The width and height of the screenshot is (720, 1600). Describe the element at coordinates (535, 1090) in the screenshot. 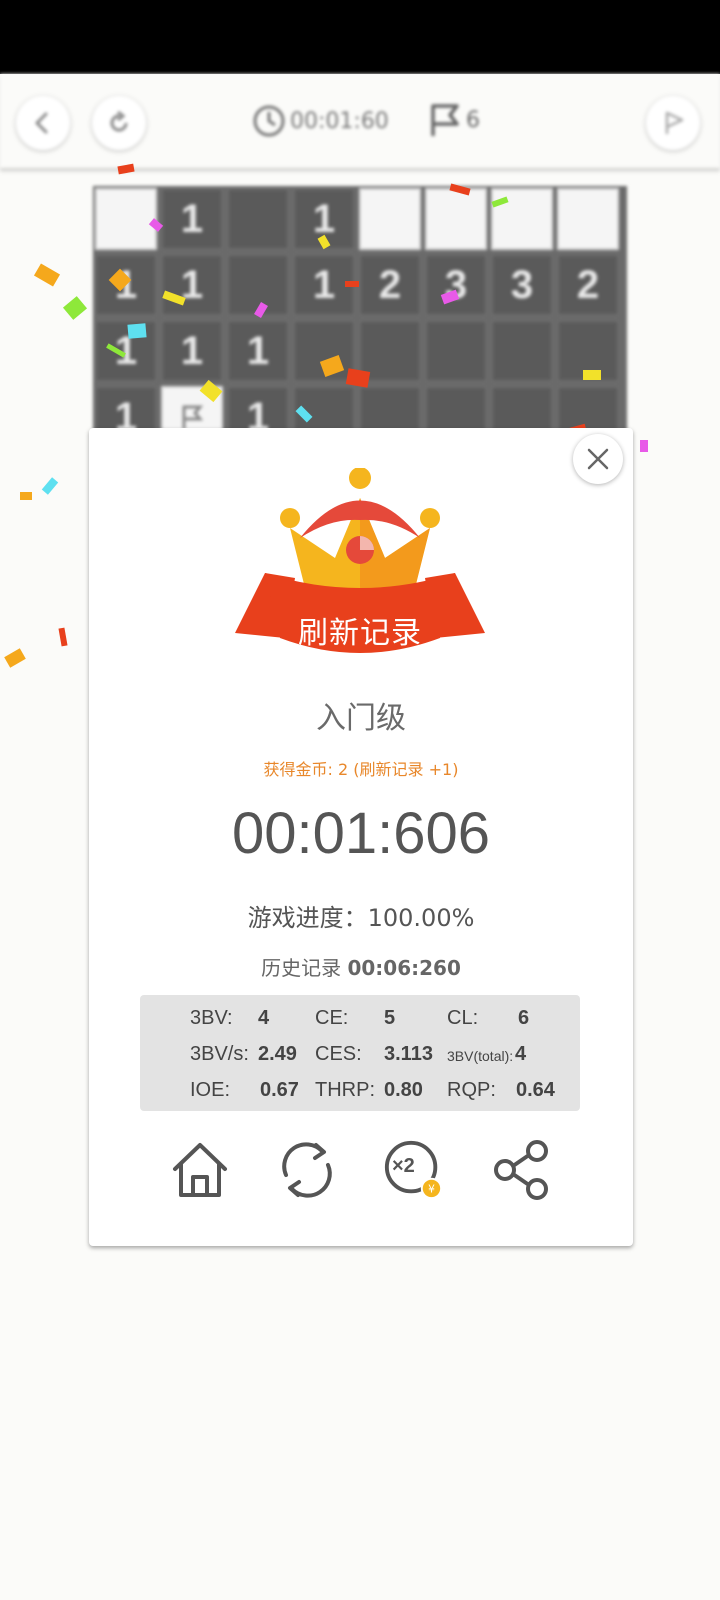

I see `stat-value-rqp: 0.64` at that location.